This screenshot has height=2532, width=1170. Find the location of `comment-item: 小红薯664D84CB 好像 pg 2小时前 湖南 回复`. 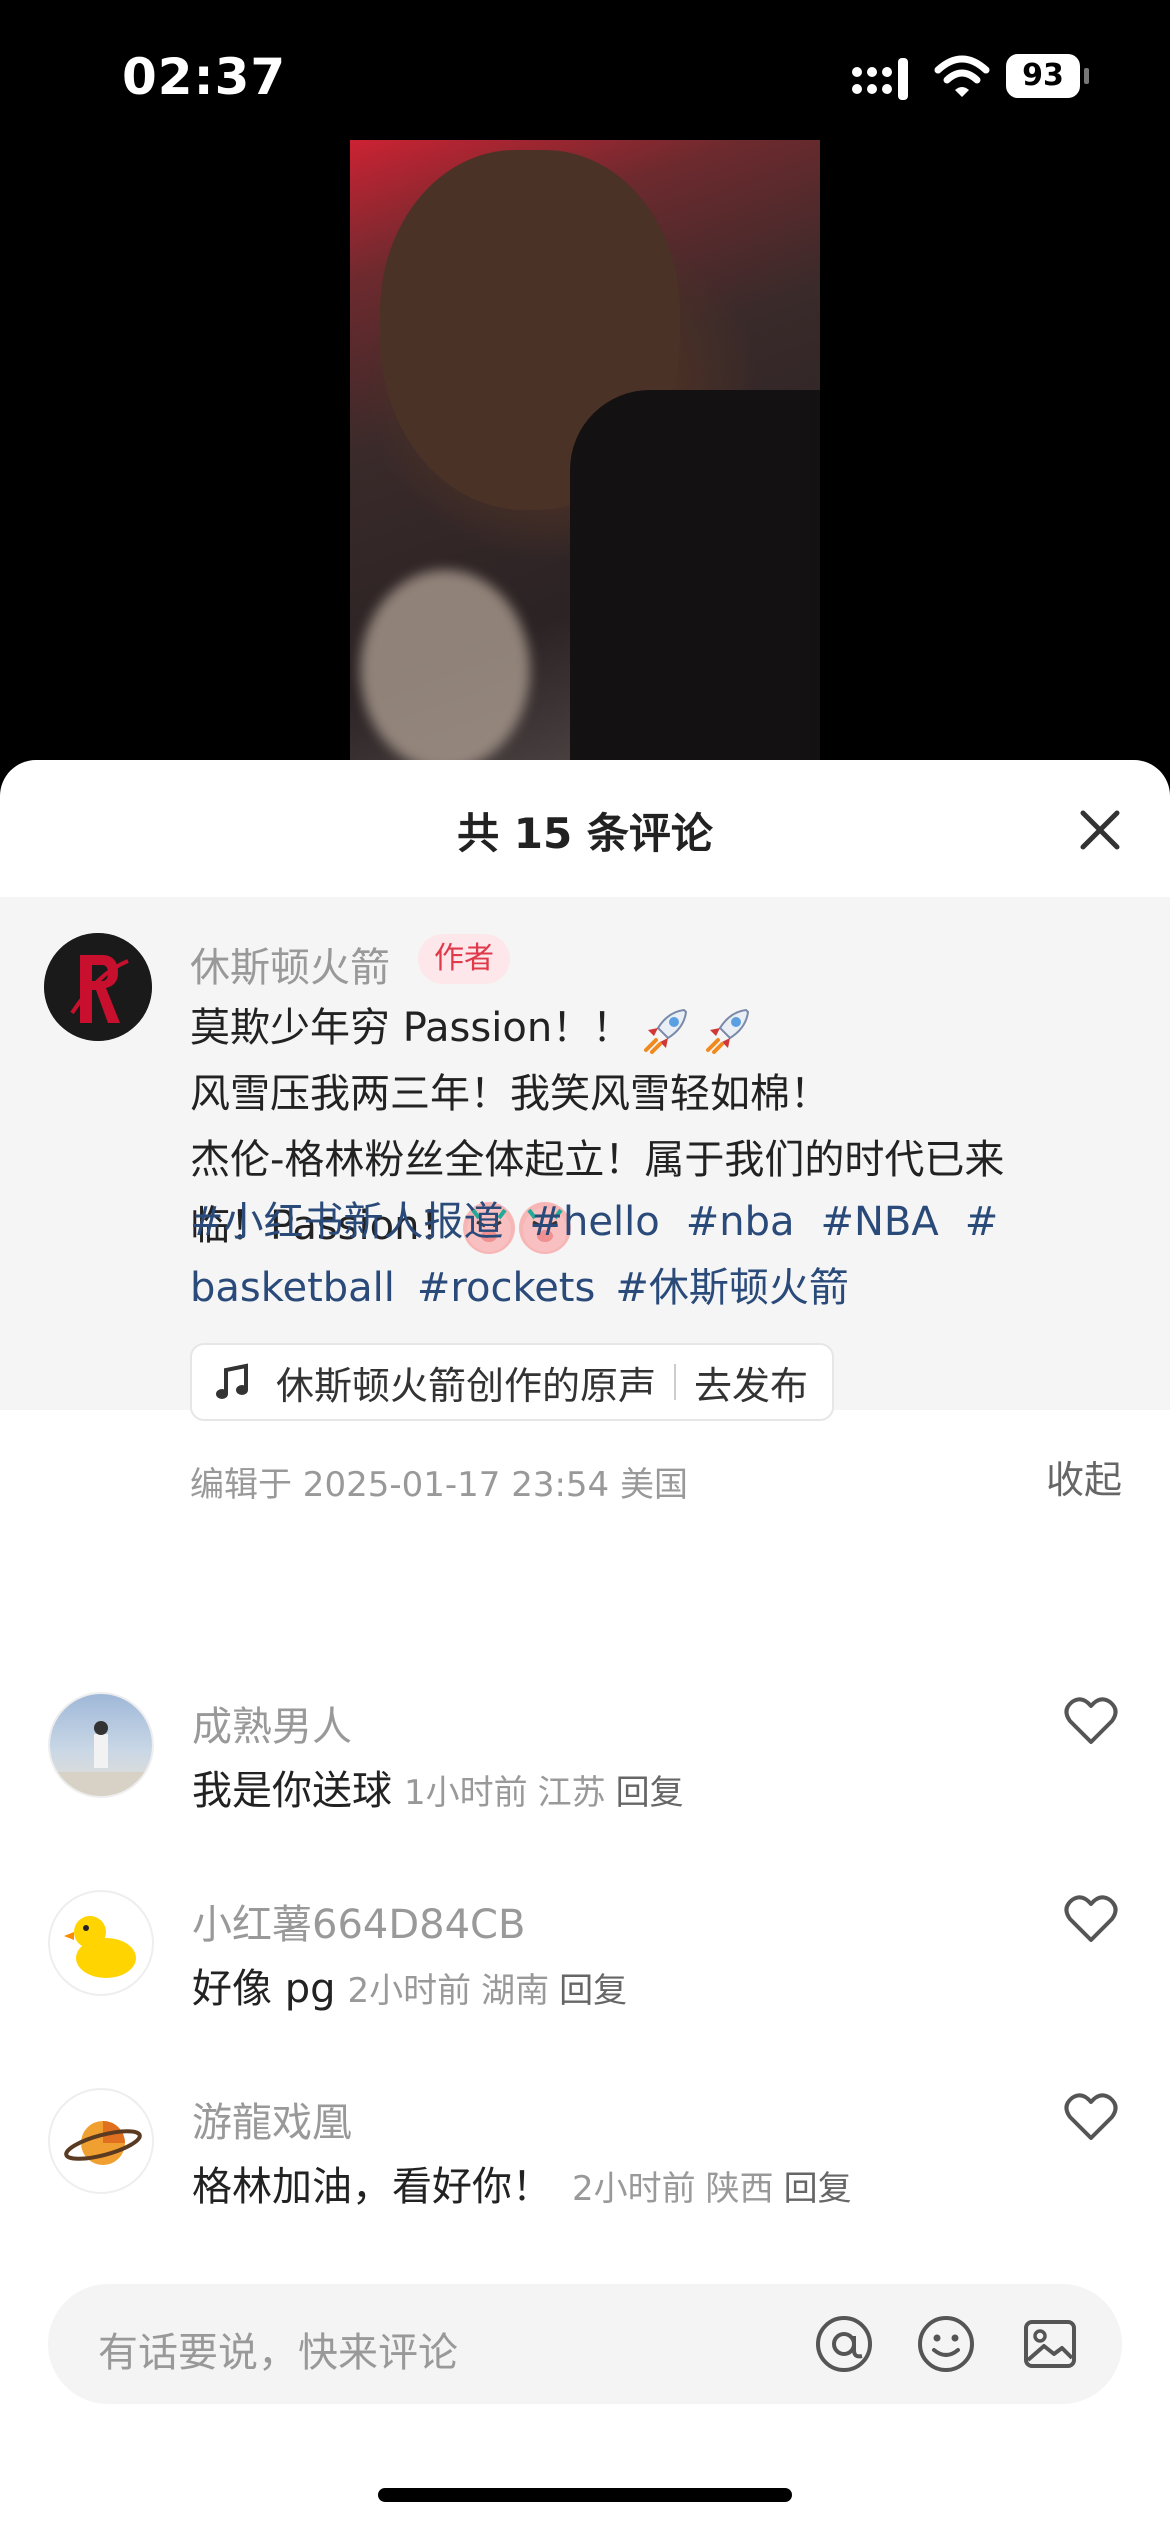

comment-item: 小红薯664D84CB 好像 pg 2小时前 湖南 回复 is located at coordinates (585, 1980).